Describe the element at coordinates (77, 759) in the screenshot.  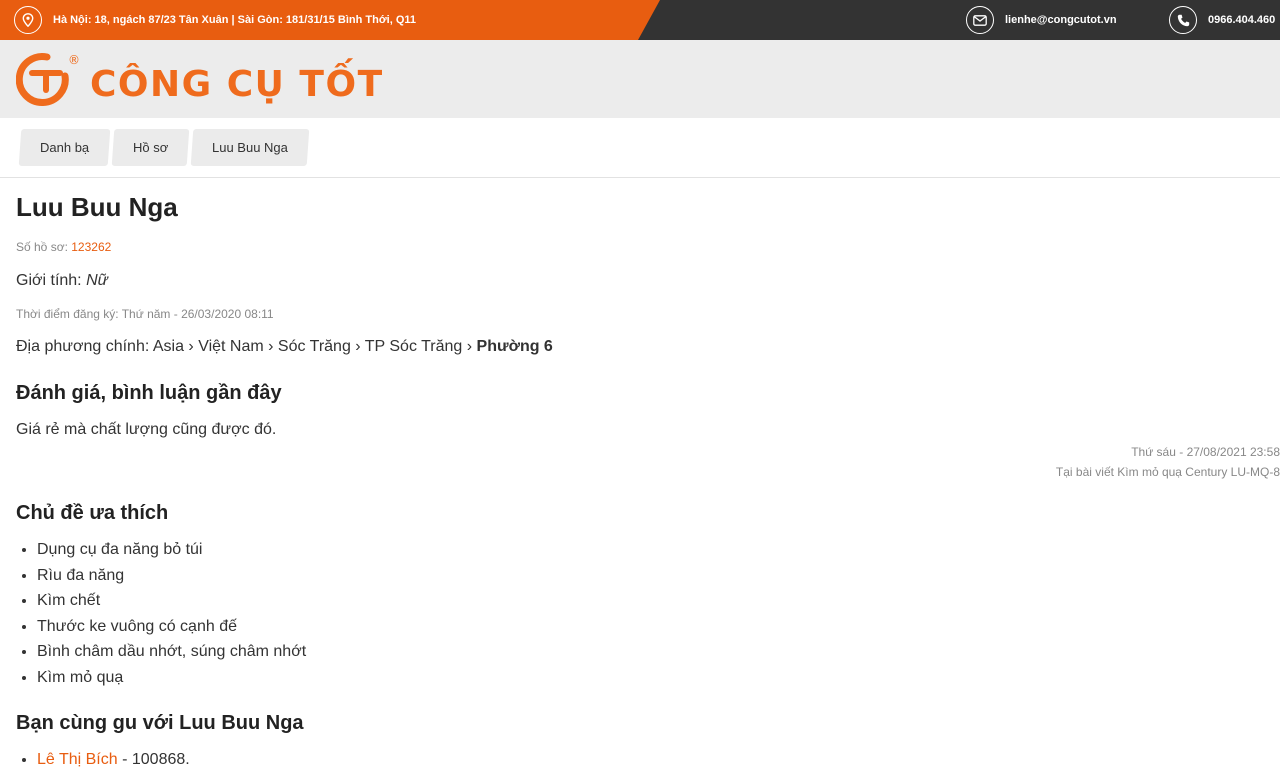
I see `friend-link: Lê Thị Bích` at that location.